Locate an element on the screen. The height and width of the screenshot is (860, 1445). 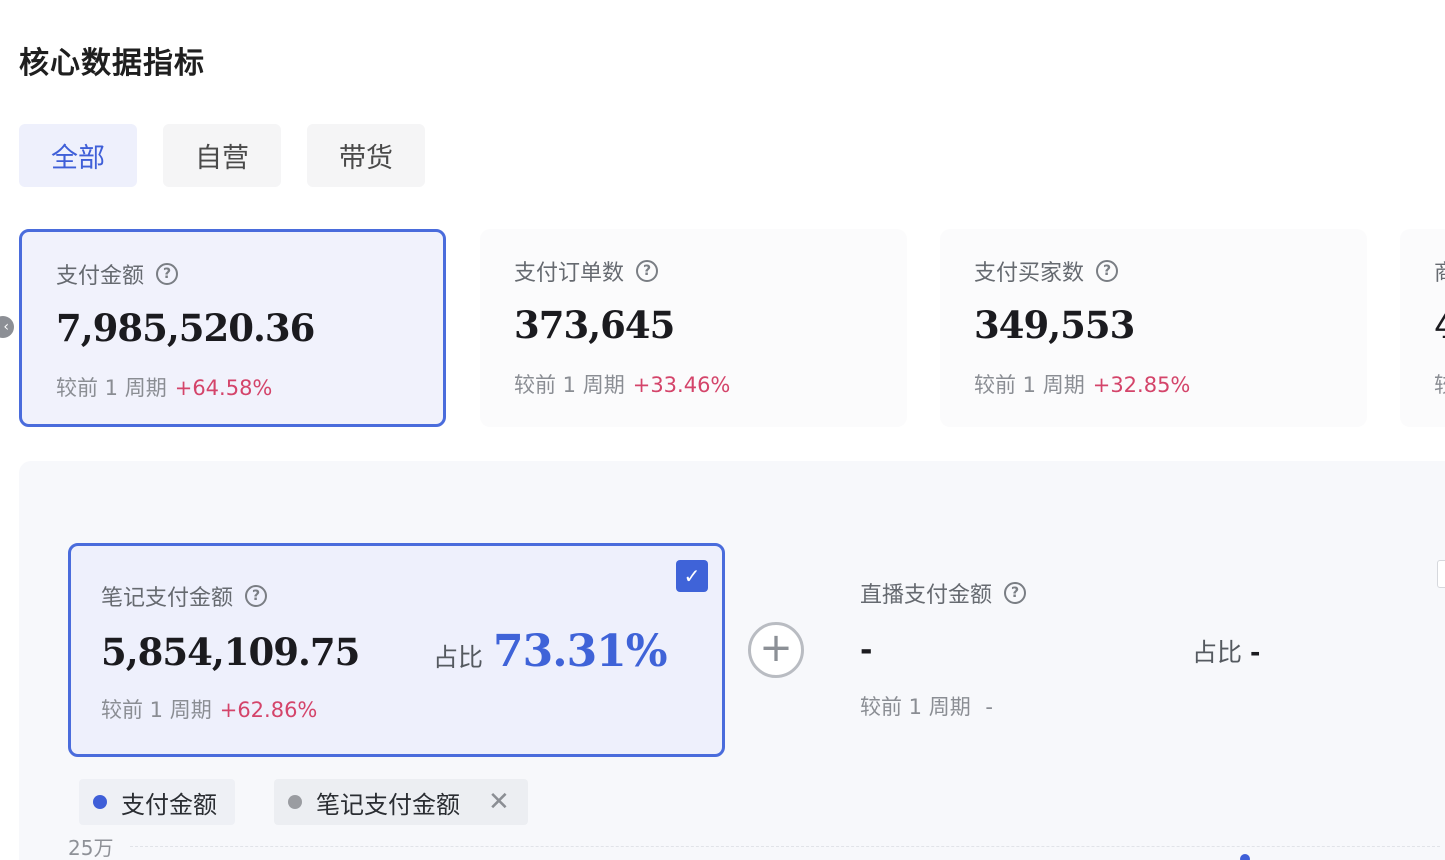
sub-metric-label-row: 笔记支付金额 ? is located at coordinates (184, 596).